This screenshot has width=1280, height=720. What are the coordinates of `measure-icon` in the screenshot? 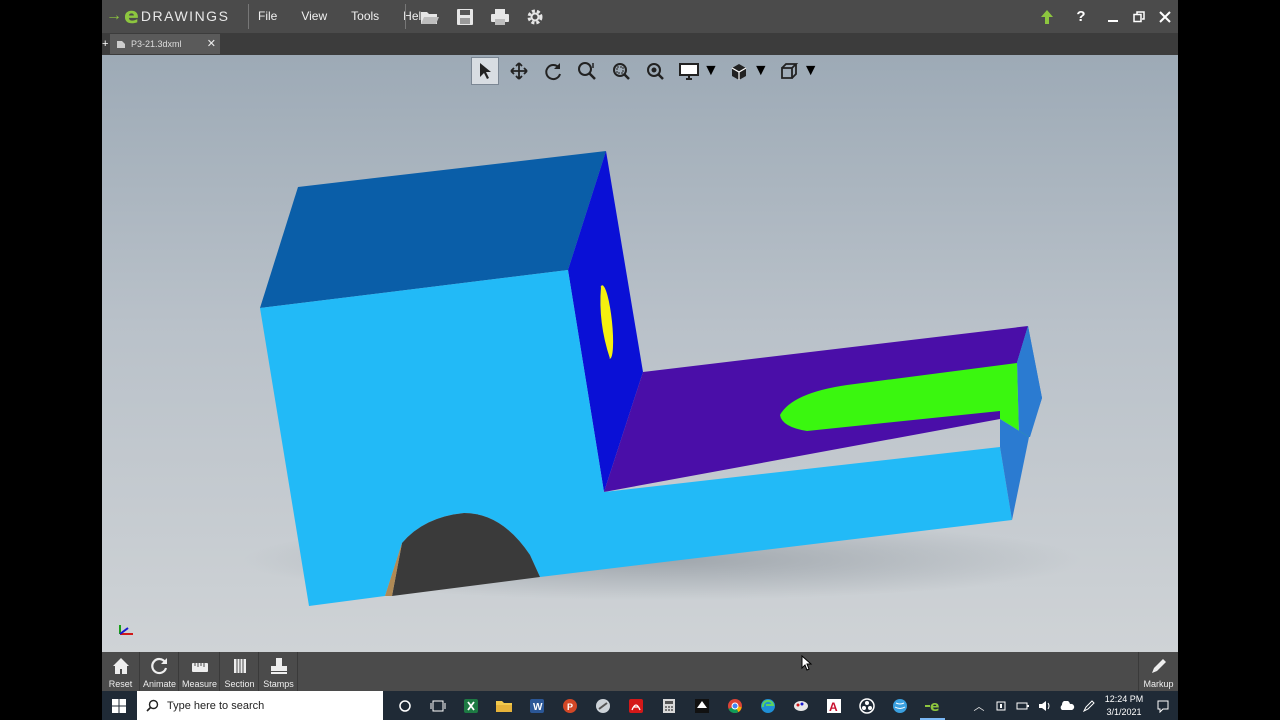 It's located at (200, 666).